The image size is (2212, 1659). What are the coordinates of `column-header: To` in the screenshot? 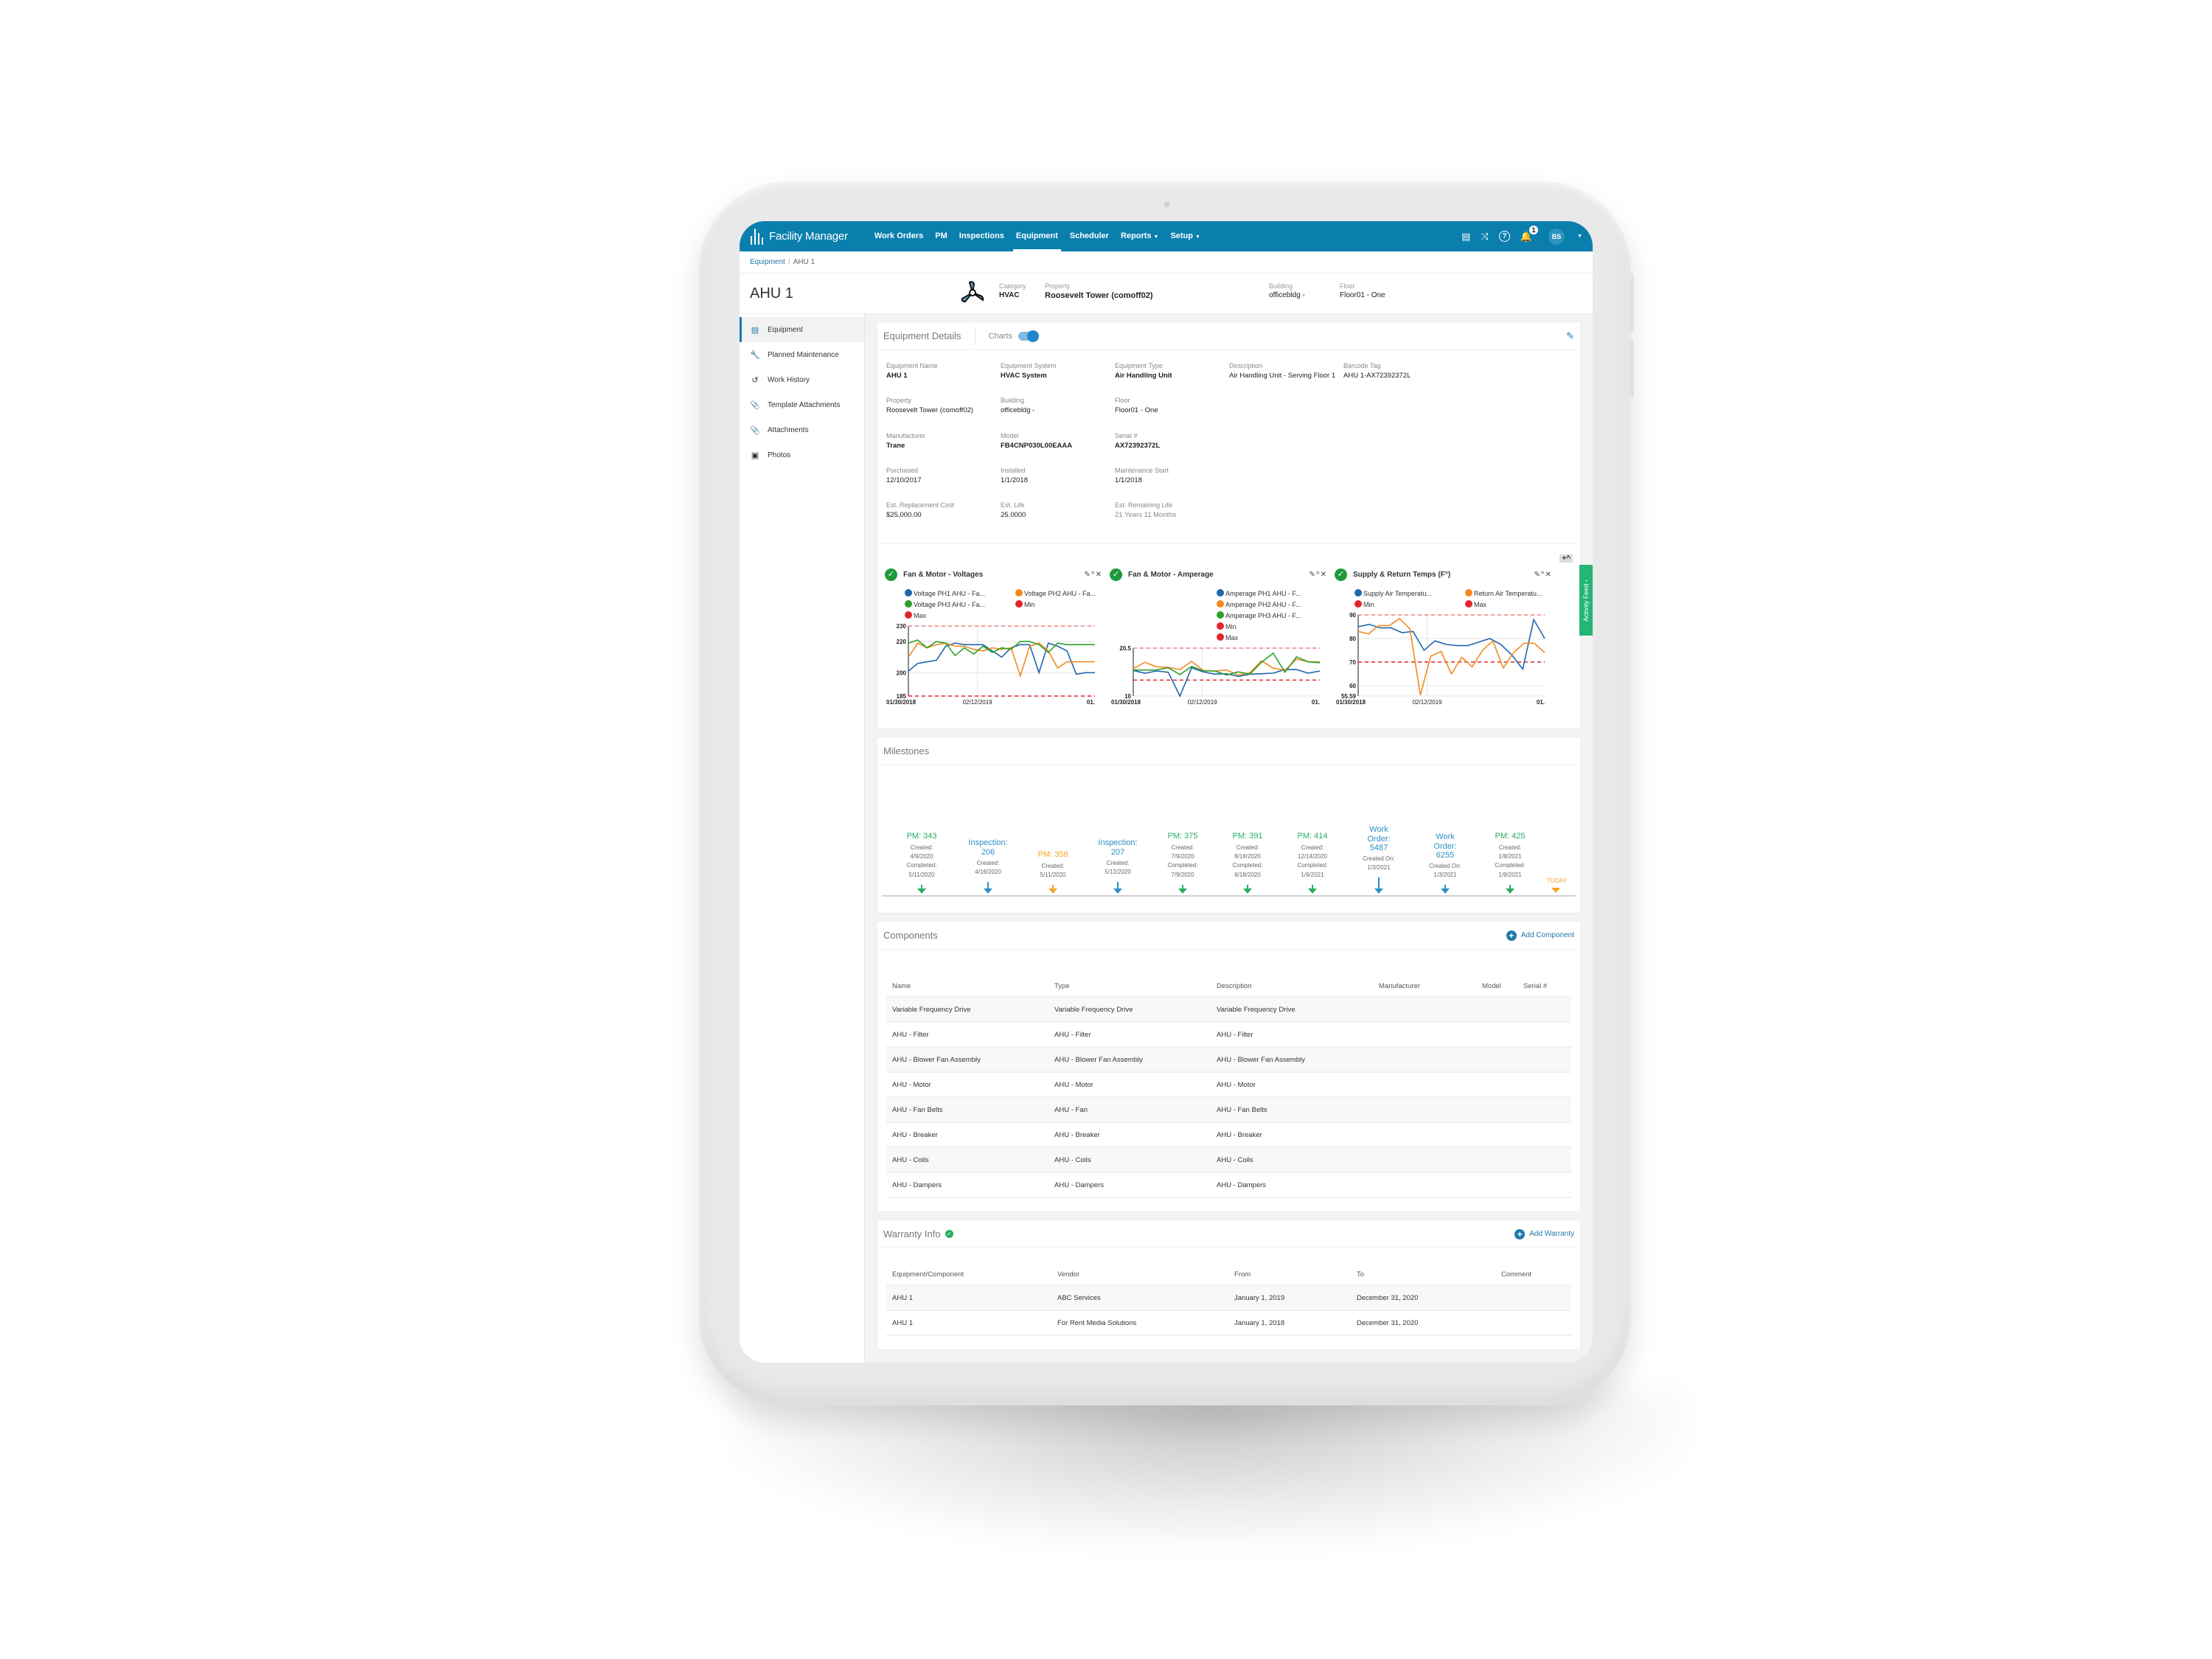 It's located at (1423, 1276).